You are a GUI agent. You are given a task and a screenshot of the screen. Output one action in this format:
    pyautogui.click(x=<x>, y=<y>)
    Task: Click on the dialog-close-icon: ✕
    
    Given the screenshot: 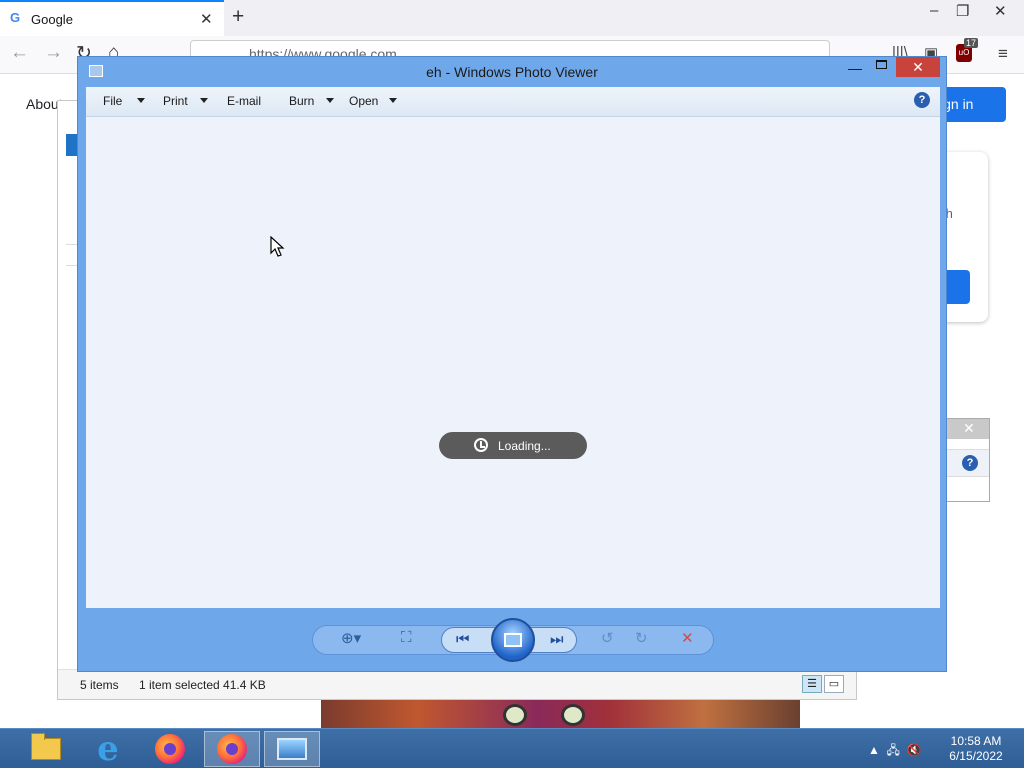 What is the action you would take?
    pyautogui.click(x=969, y=428)
    